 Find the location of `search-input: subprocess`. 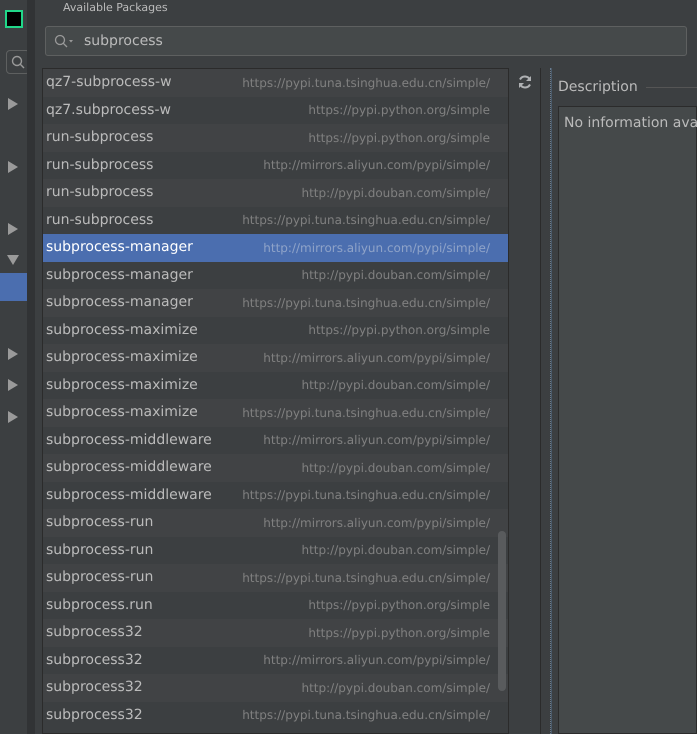

search-input: subprocess is located at coordinates (381, 41).